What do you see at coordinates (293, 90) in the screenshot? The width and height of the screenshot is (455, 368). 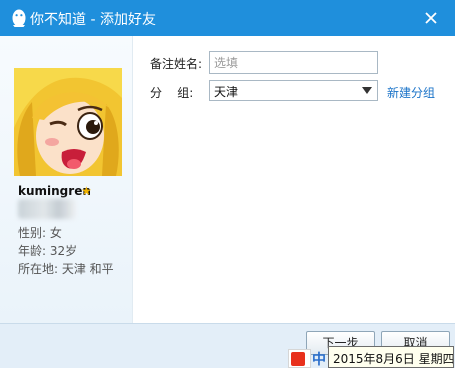 I see `group-select: 天津` at bounding box center [293, 90].